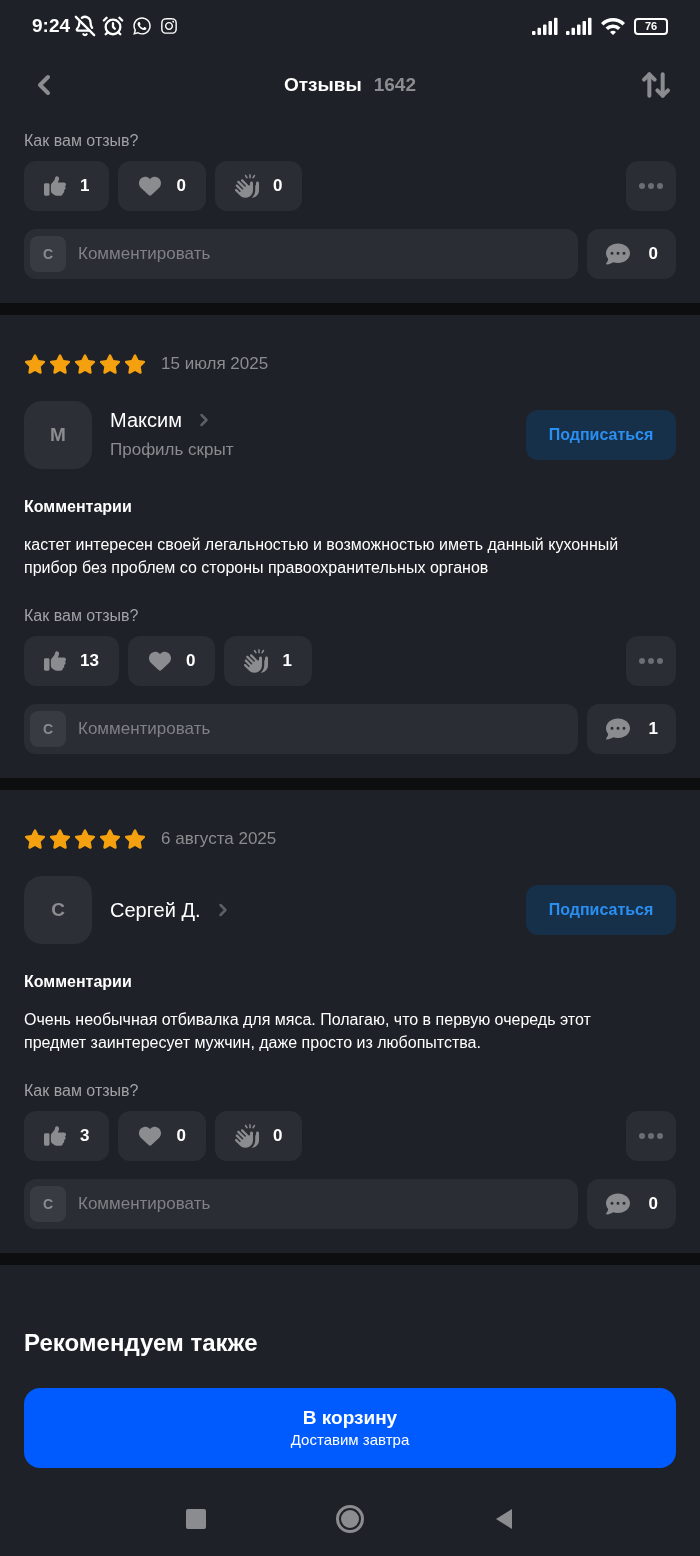  I want to click on wifi-icon, so click(613, 26).